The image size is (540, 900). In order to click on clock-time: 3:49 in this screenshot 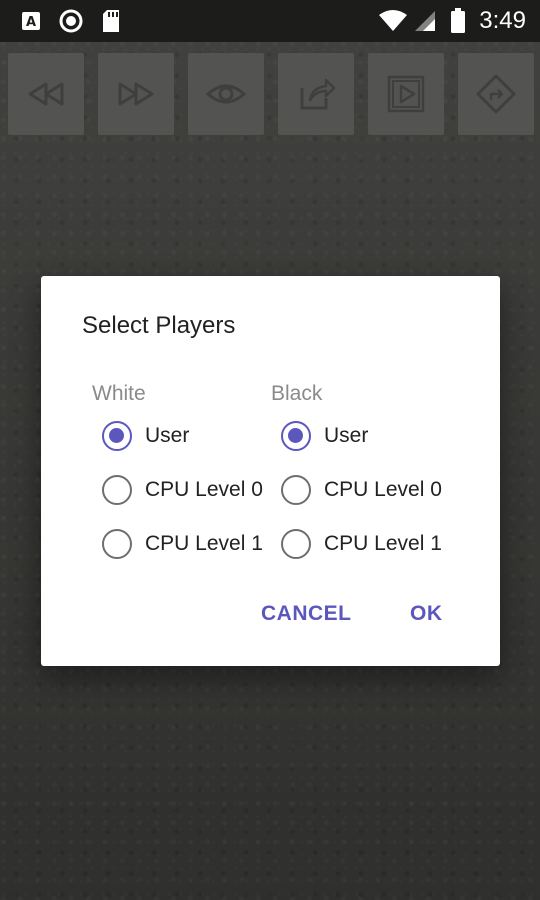, I will do `click(502, 20)`.